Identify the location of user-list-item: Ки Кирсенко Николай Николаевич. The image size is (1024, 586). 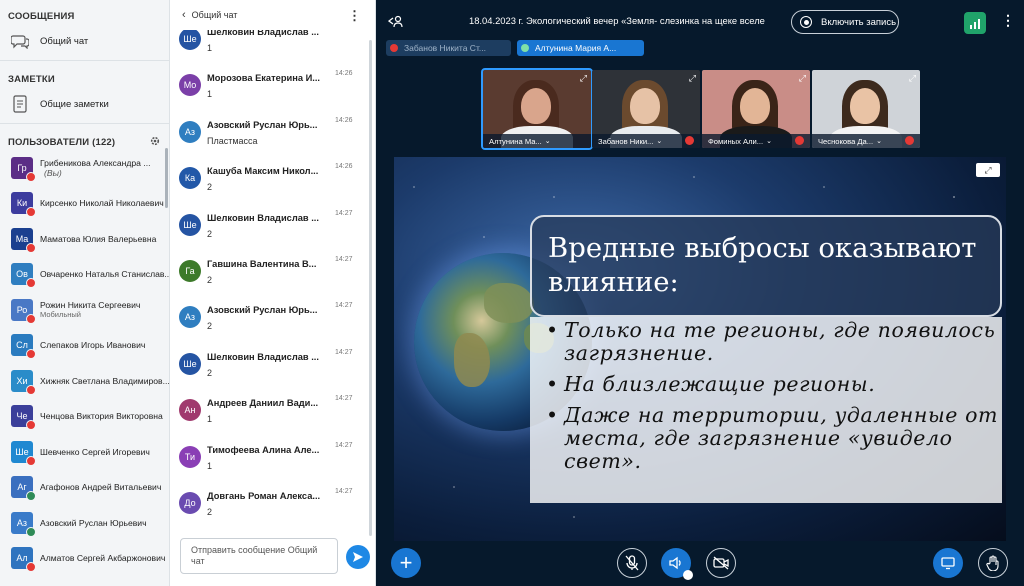
(84, 204).